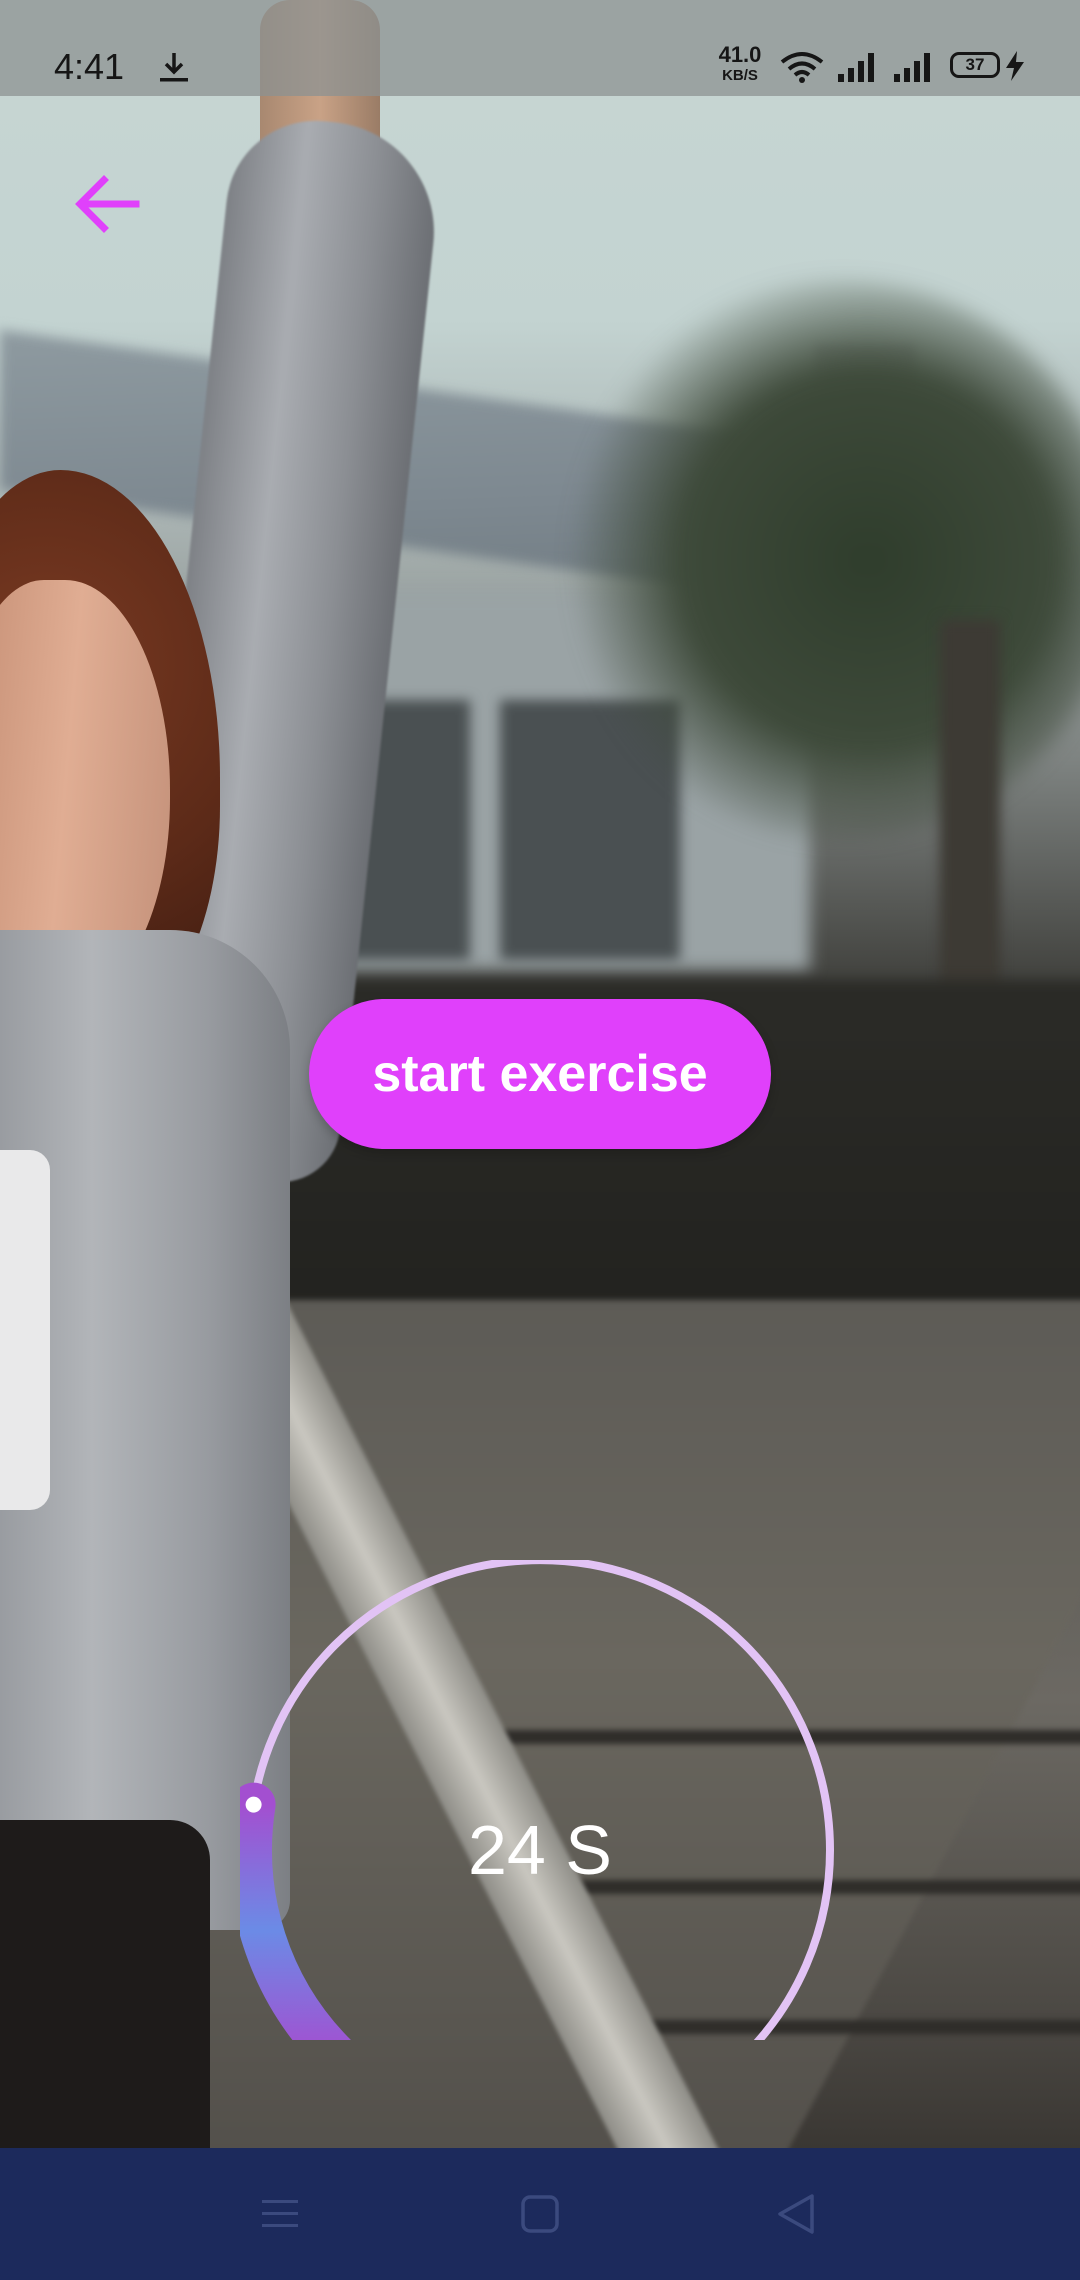 This screenshot has height=2280, width=1080. I want to click on network-speed-unit: KB/S, so click(740, 75).